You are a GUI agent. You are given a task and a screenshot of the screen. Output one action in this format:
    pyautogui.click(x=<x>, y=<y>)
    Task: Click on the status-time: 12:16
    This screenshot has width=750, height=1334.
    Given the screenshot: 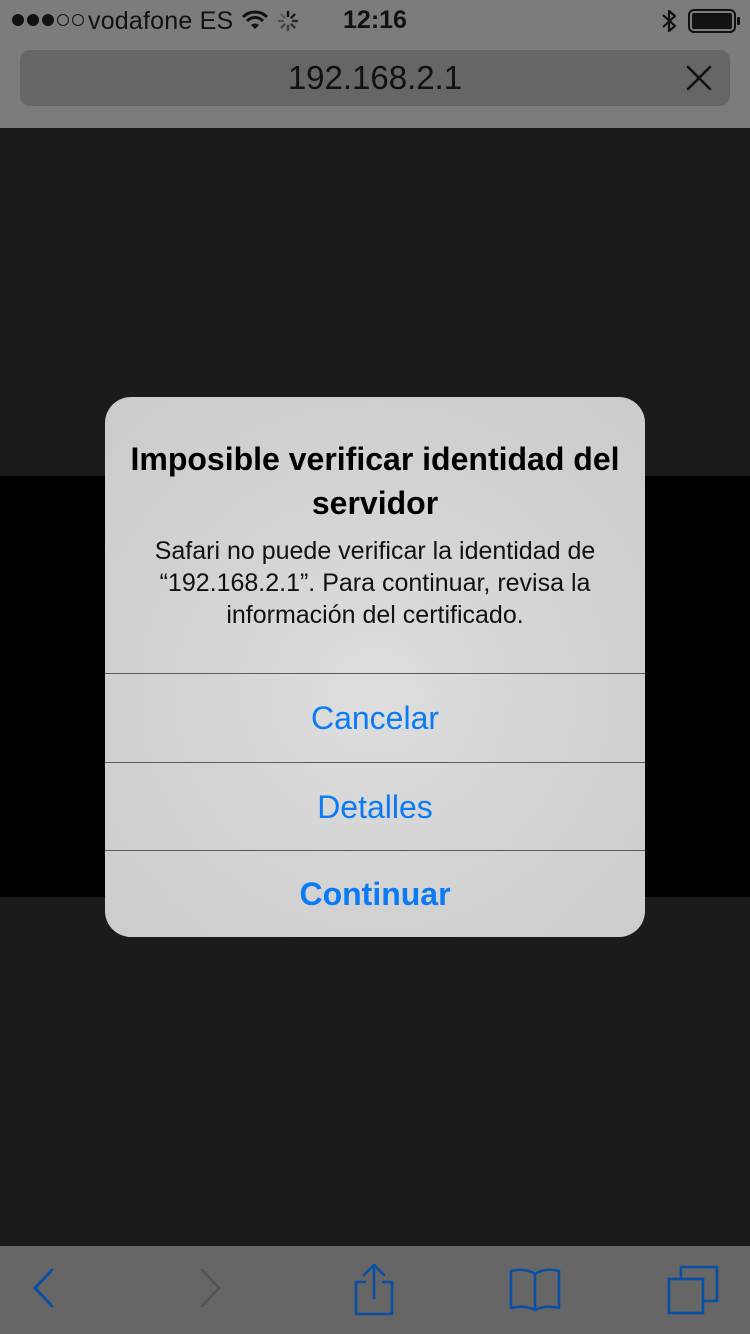 What is the action you would take?
    pyautogui.click(x=375, y=20)
    